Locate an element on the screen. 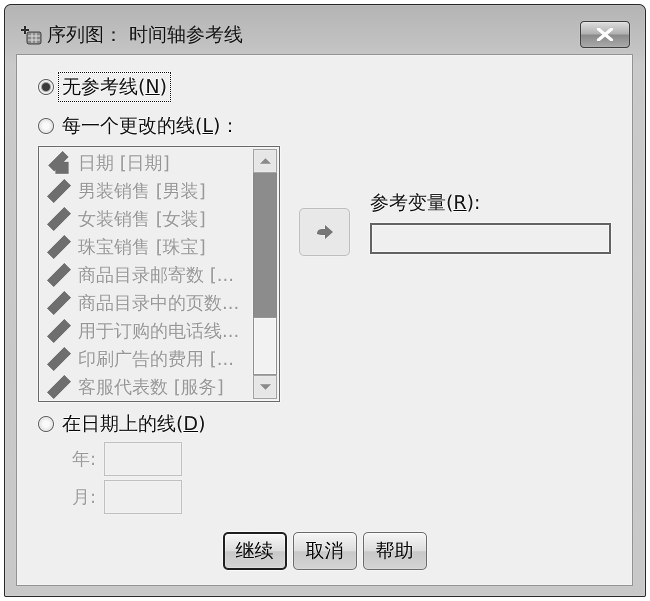 The width and height of the screenshot is (650, 601). window-title: 序列图： 时间轴参考线 is located at coordinates (145, 35).